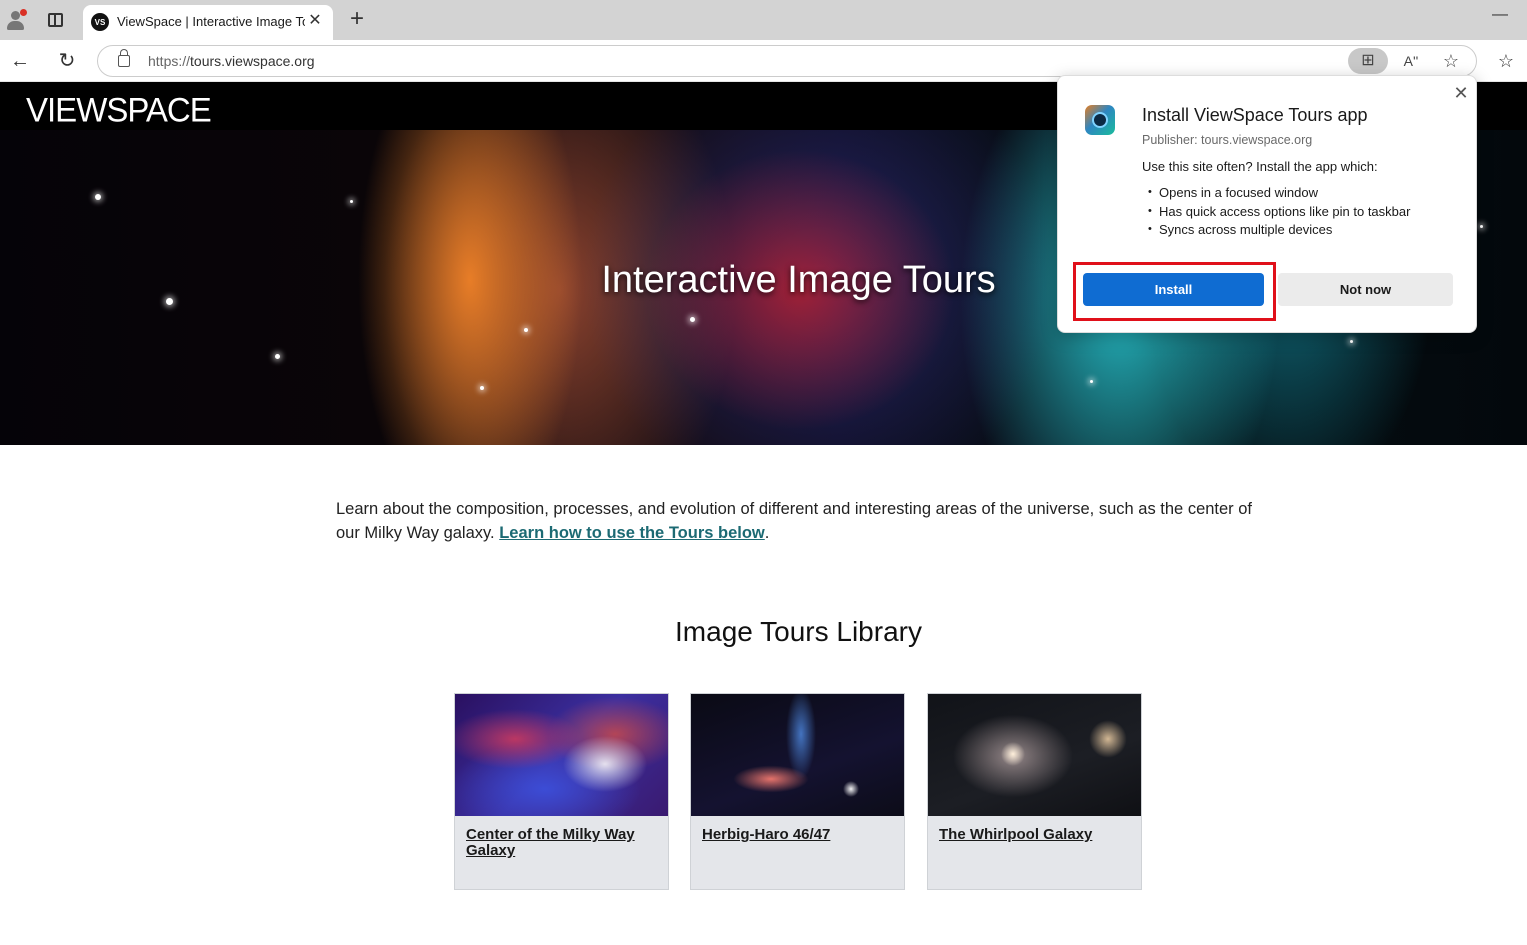 This screenshot has width=1527, height=945. I want to click on herbig-haro-thumbnail, so click(797, 755).